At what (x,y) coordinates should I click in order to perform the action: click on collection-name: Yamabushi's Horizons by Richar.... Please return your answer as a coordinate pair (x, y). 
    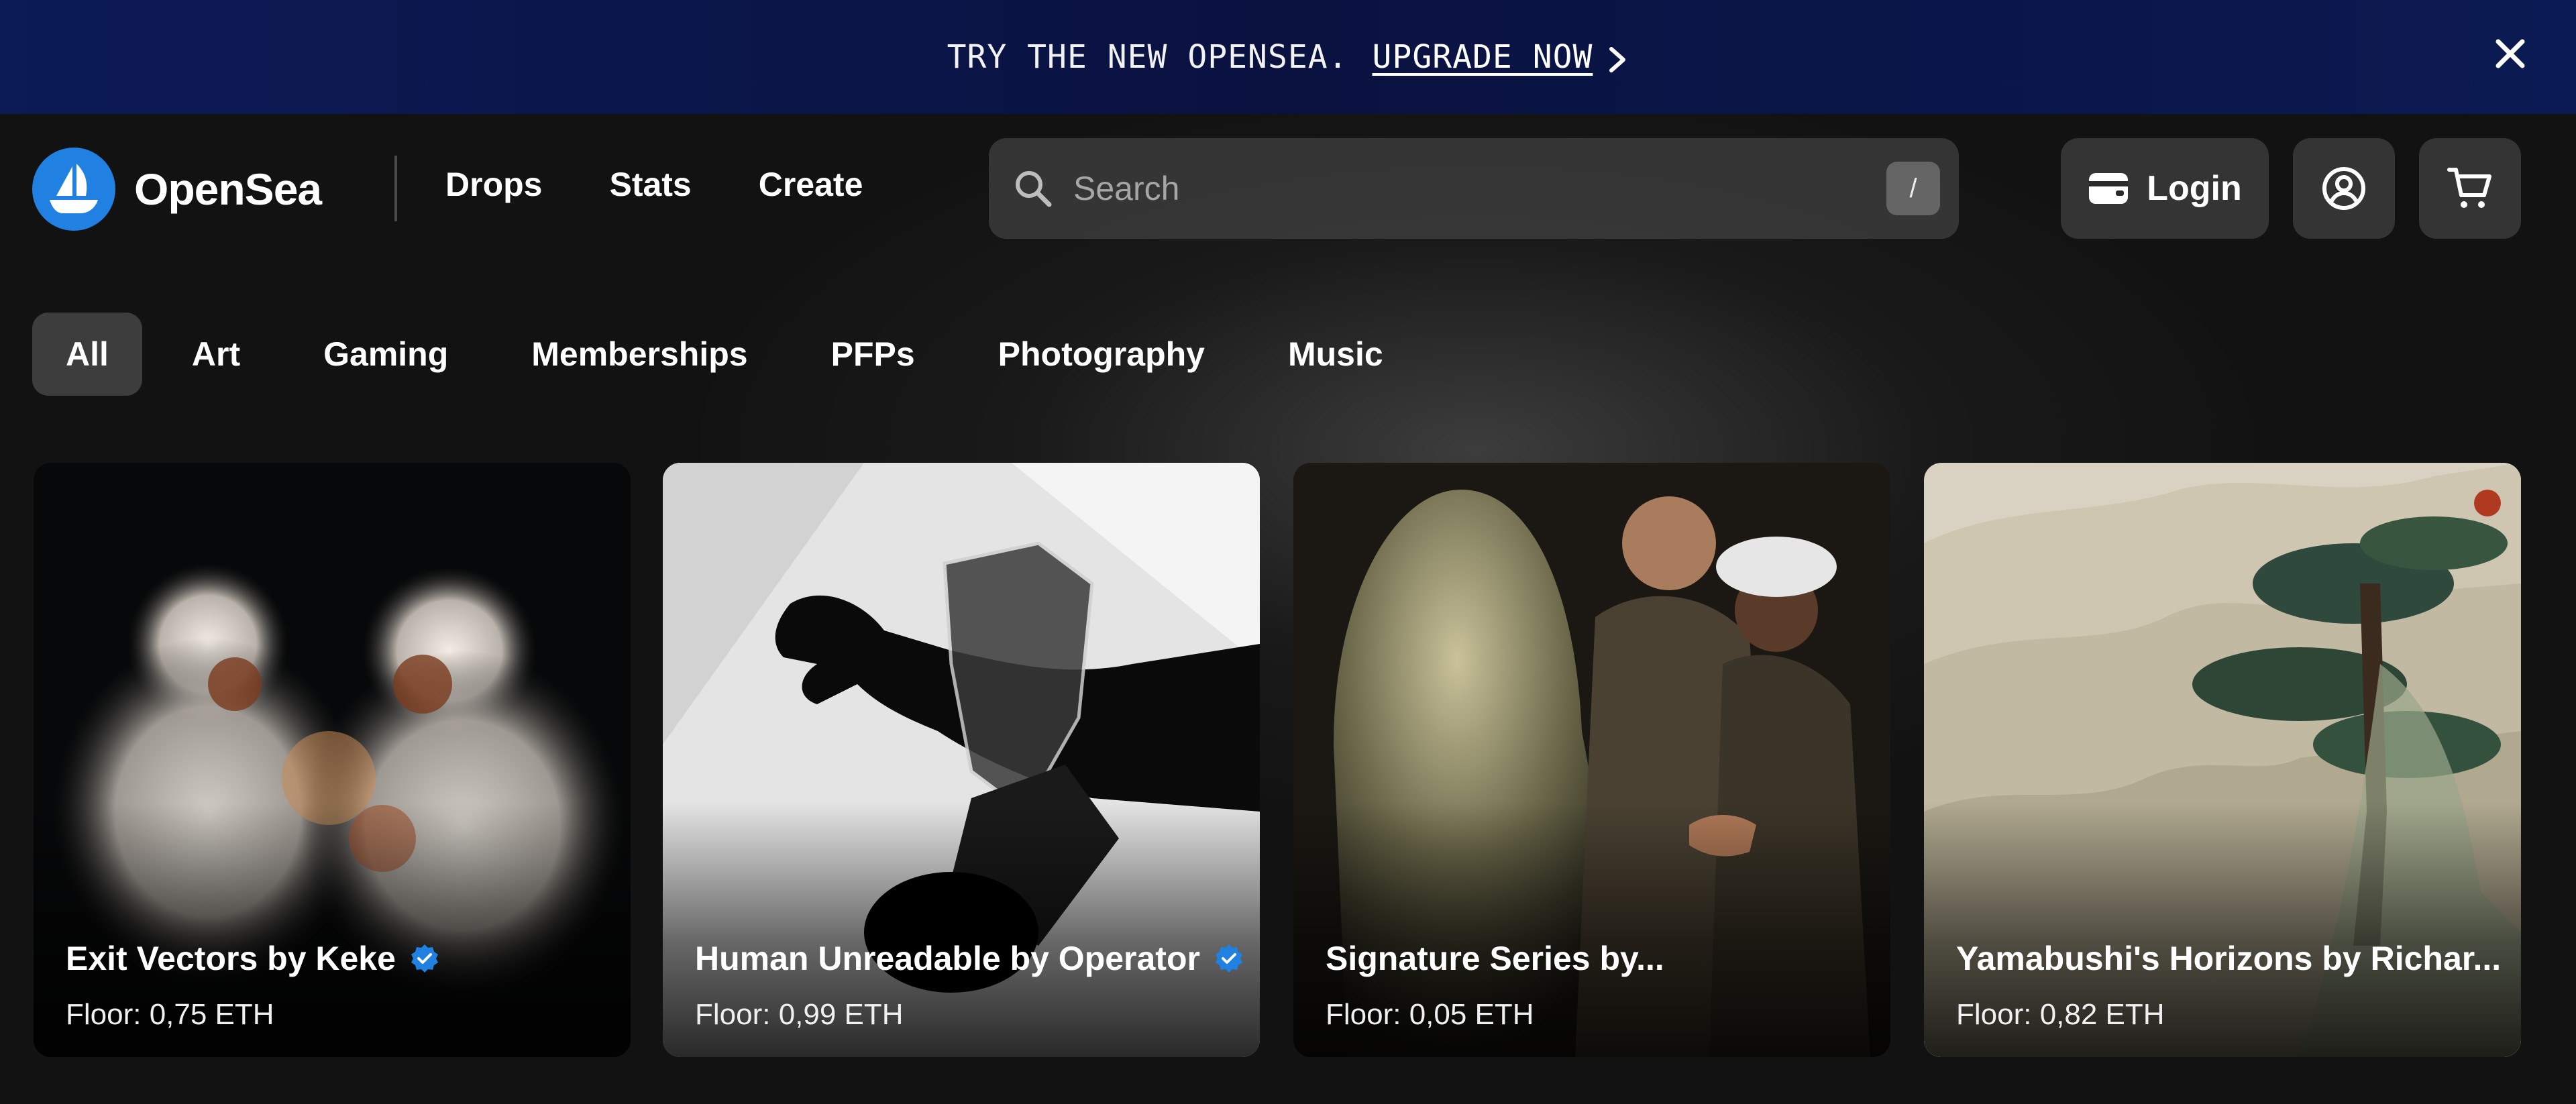
    Looking at the image, I should click on (2229, 958).